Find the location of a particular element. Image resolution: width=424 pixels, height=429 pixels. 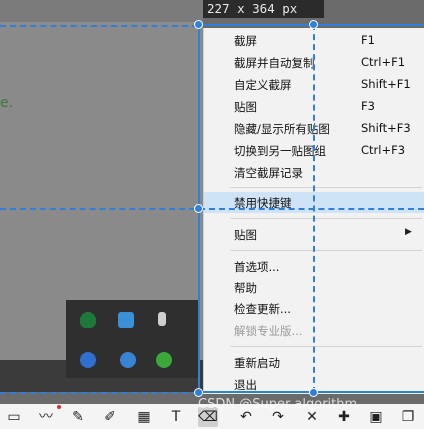

selection-size-readout: 227 x 364 px is located at coordinates (263, 9).